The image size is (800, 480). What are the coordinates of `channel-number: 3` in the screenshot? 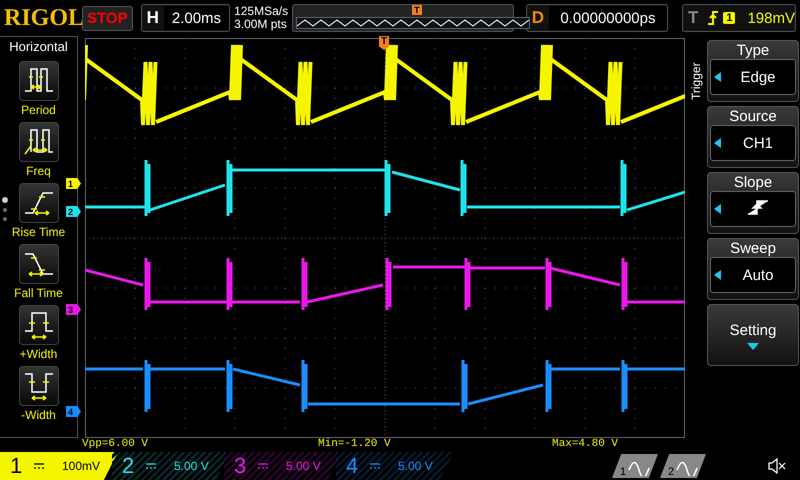 It's located at (241, 466).